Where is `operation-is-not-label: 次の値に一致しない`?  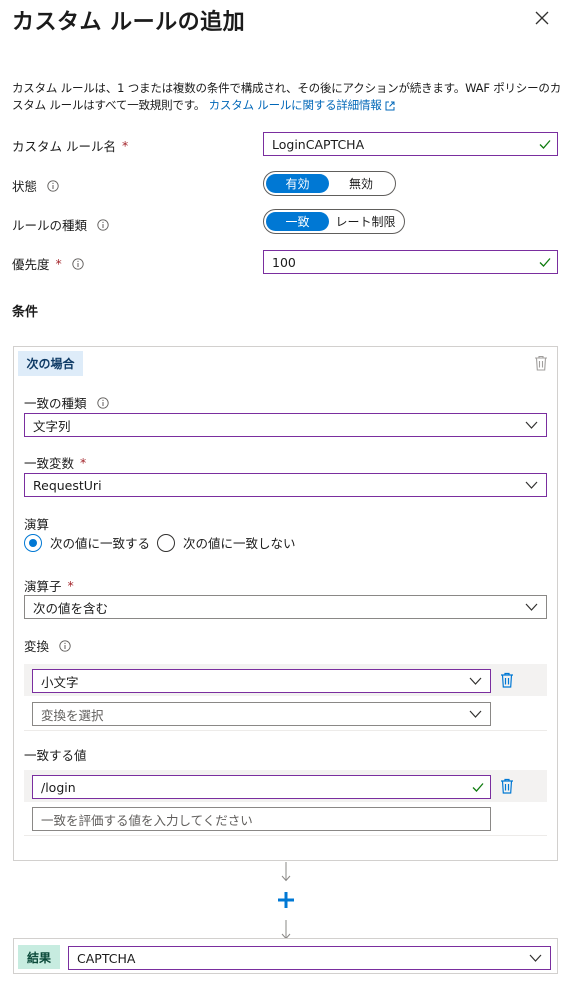
operation-is-not-label: 次の値に一致しない is located at coordinates (239, 543).